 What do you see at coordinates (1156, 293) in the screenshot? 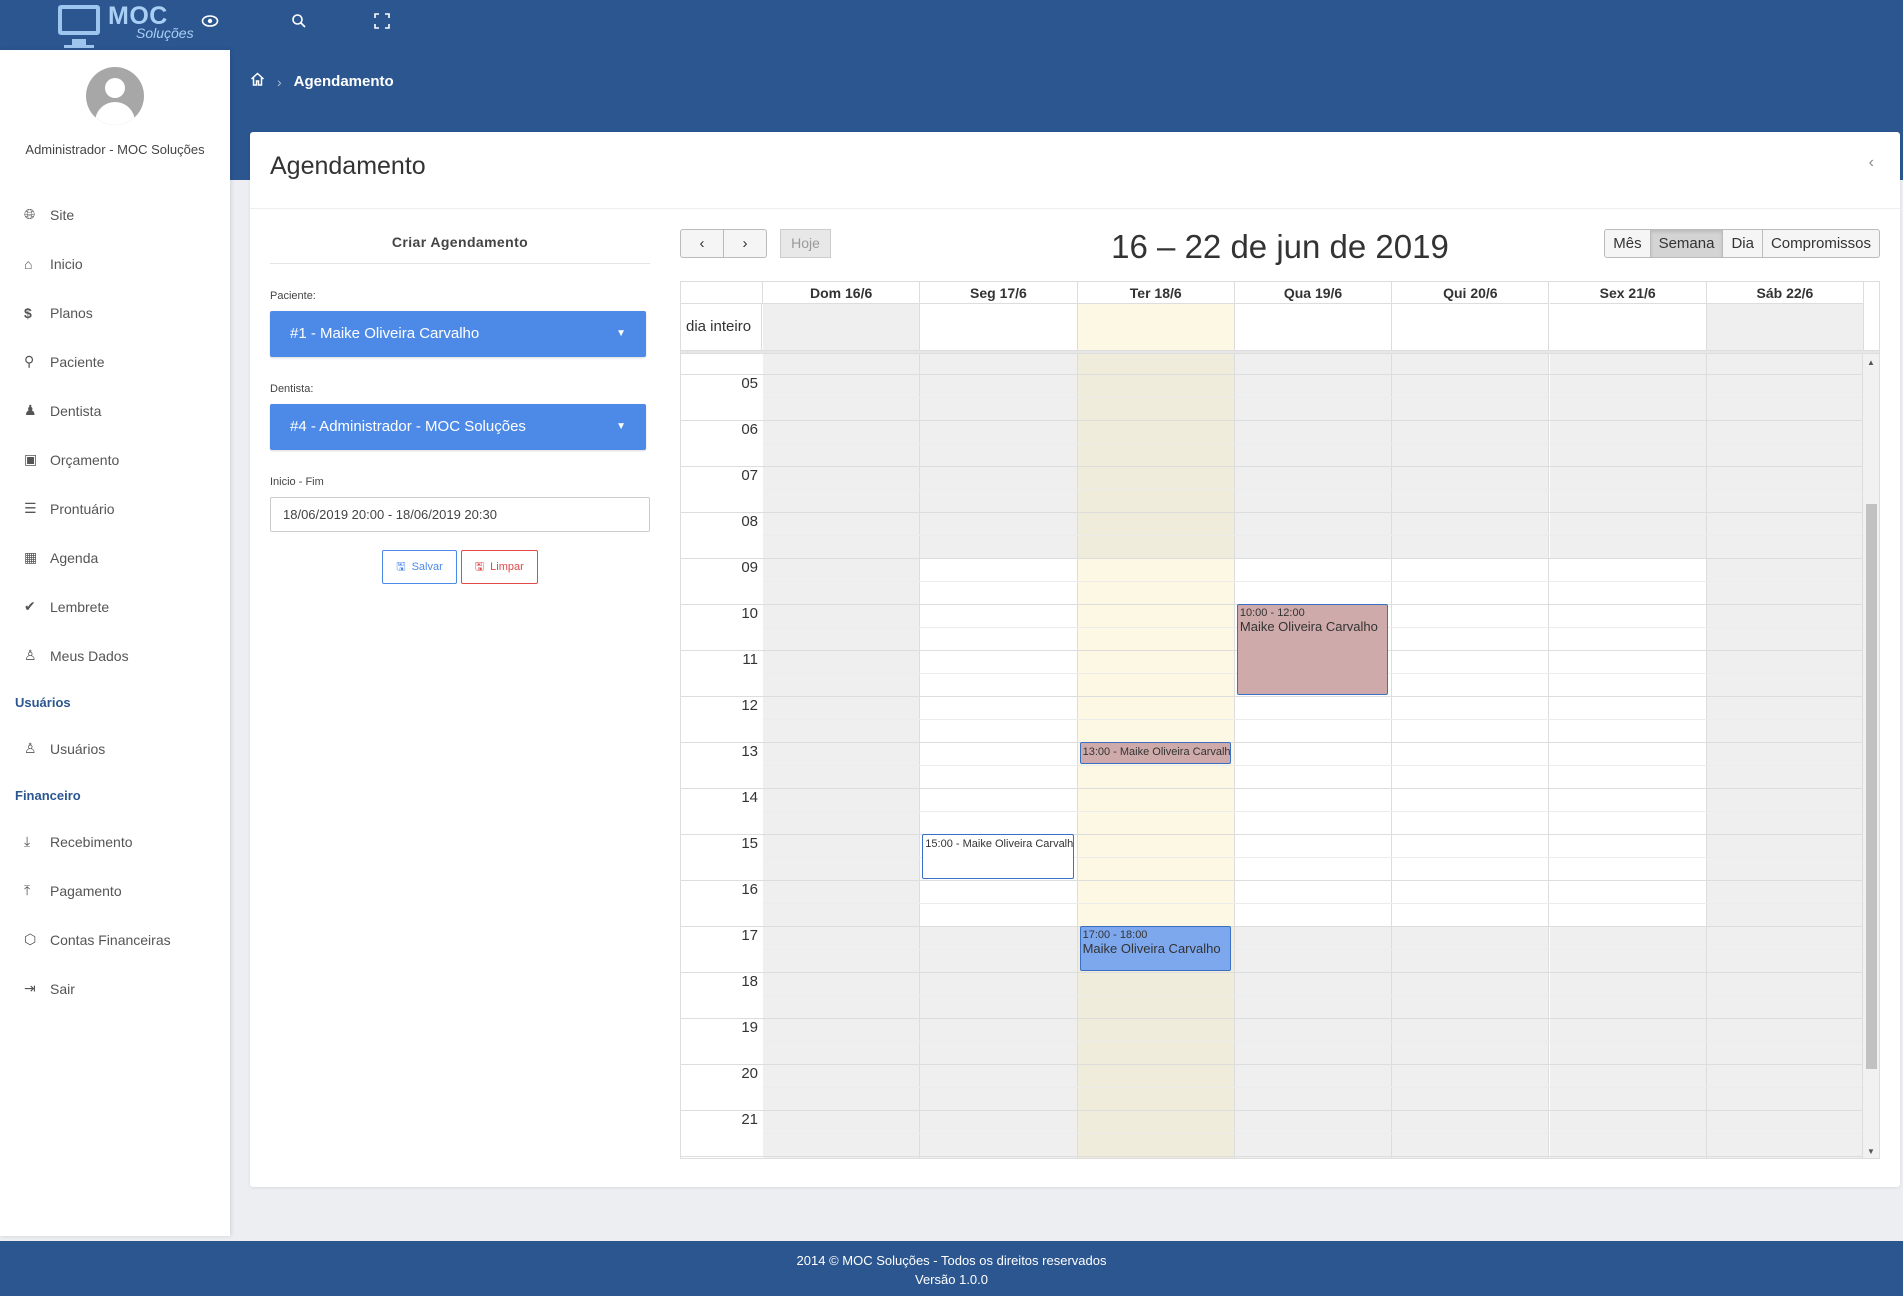
I see `day-header: Ter 18/6` at bounding box center [1156, 293].